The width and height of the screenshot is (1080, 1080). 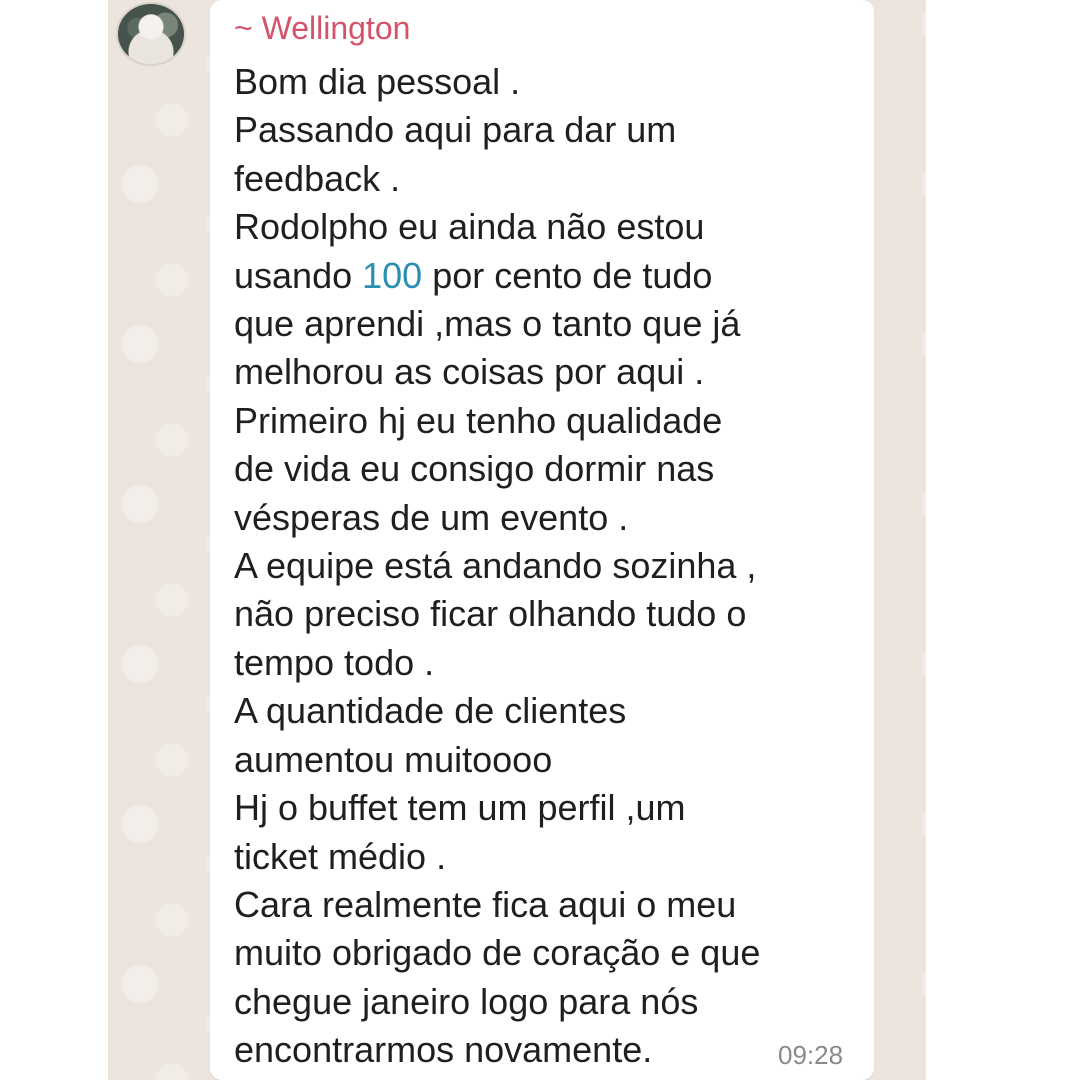 What do you see at coordinates (466, 1001) in the screenshot?
I see `message-line: chegue janeiro logo para nós` at bounding box center [466, 1001].